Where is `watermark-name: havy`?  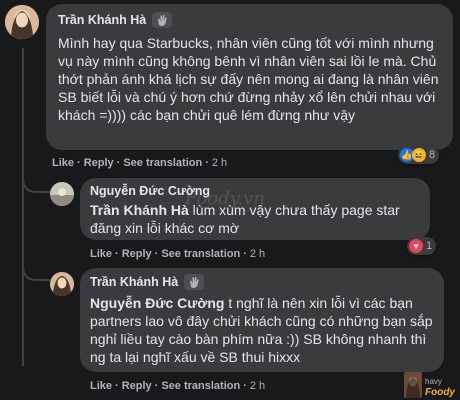 watermark-name: havy is located at coordinates (433, 381).